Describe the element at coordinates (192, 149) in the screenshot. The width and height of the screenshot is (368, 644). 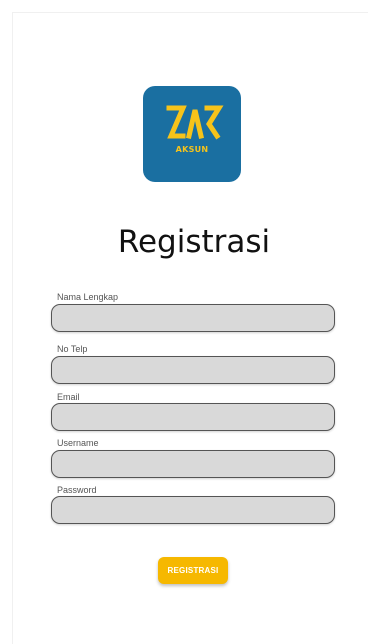
I see `logo-wordmark: AKSUN` at that location.